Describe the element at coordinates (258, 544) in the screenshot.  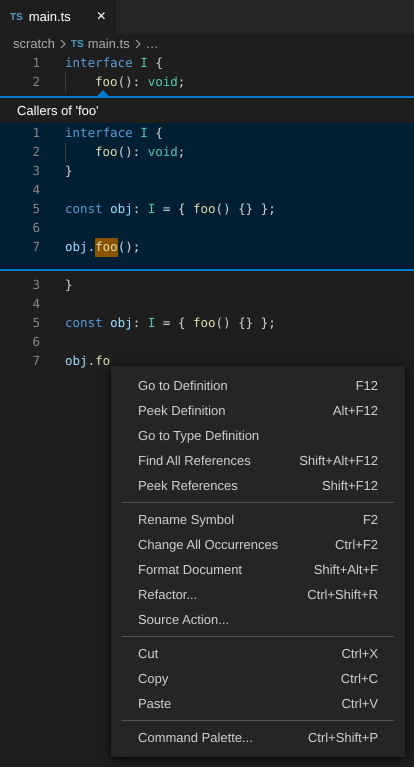
I see `menu-item: Change All Occurrences Ctrl+F2` at that location.